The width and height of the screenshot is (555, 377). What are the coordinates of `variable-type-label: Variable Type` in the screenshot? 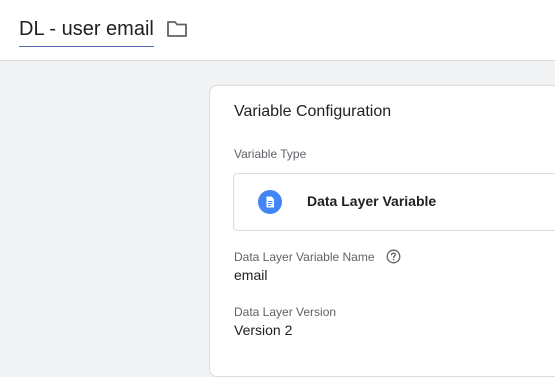 It's located at (270, 154).